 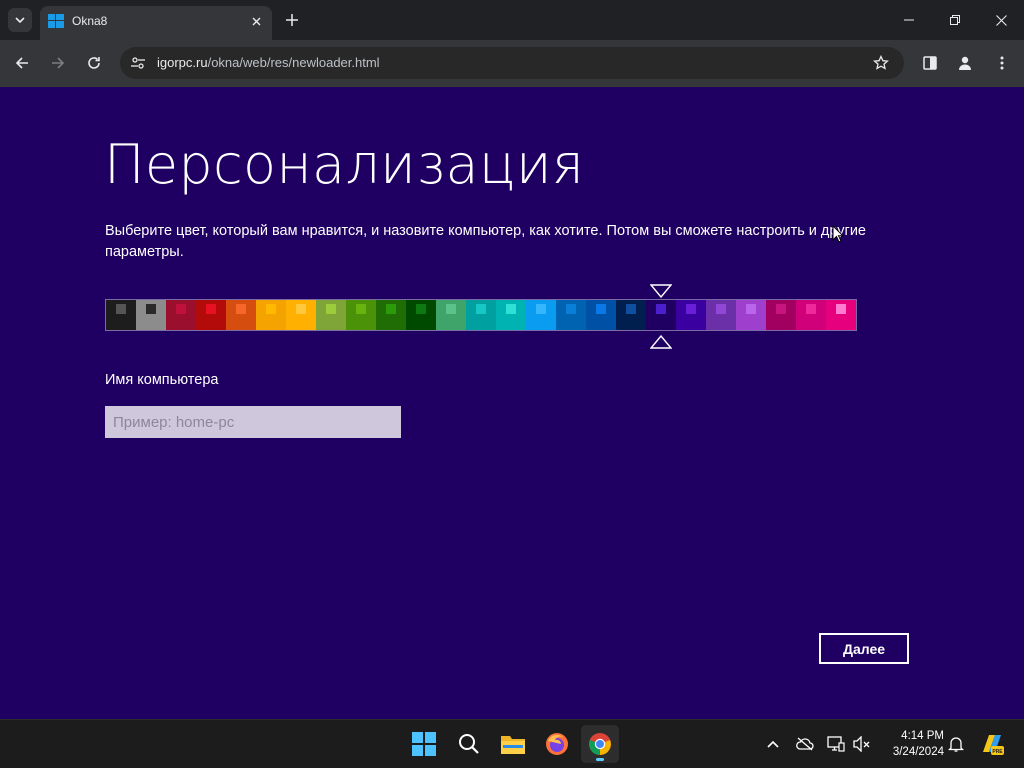 What do you see at coordinates (156, 23) in the screenshot?
I see `browser-tab: Okna8` at bounding box center [156, 23].